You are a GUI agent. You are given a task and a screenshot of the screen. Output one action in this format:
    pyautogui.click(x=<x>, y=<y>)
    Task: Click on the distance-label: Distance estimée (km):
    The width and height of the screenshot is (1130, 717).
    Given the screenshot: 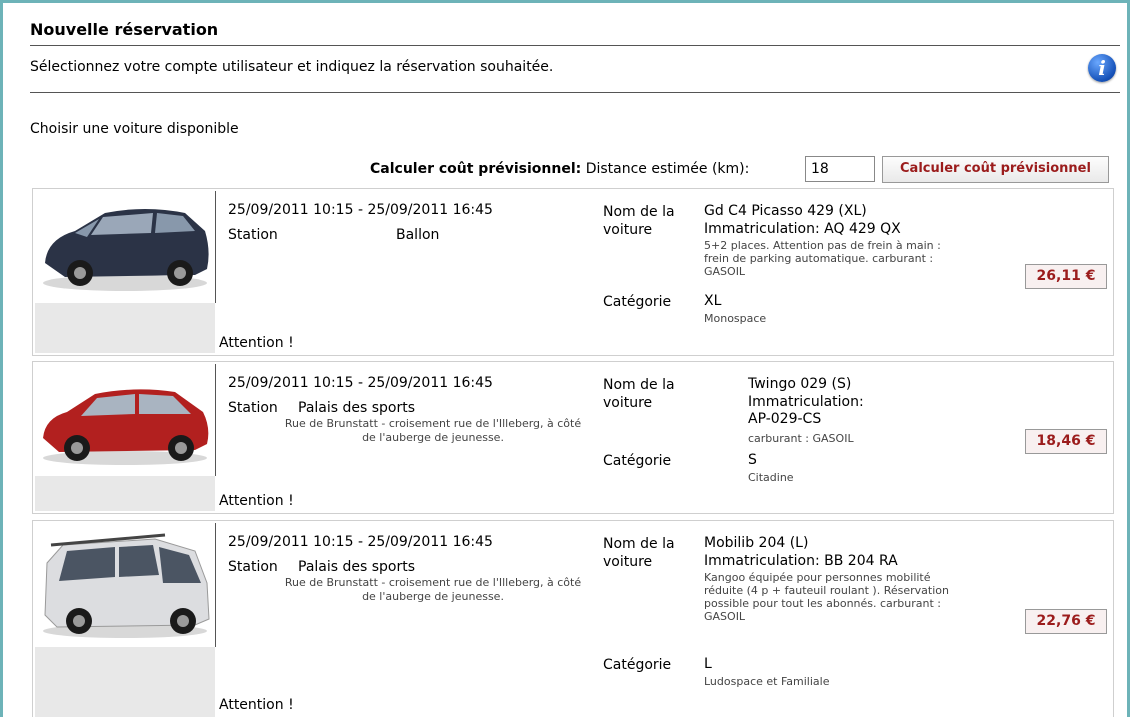 What is the action you would take?
    pyautogui.click(x=667, y=169)
    